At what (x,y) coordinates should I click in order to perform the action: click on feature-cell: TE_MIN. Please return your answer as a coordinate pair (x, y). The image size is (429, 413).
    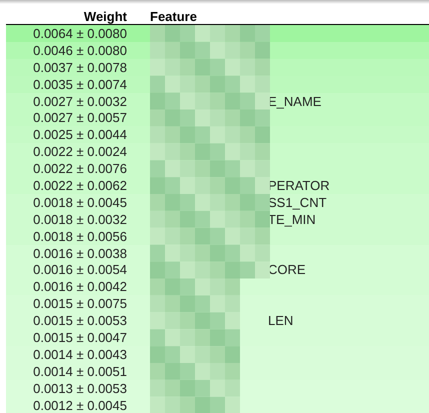
    Looking at the image, I should click on (292, 219).